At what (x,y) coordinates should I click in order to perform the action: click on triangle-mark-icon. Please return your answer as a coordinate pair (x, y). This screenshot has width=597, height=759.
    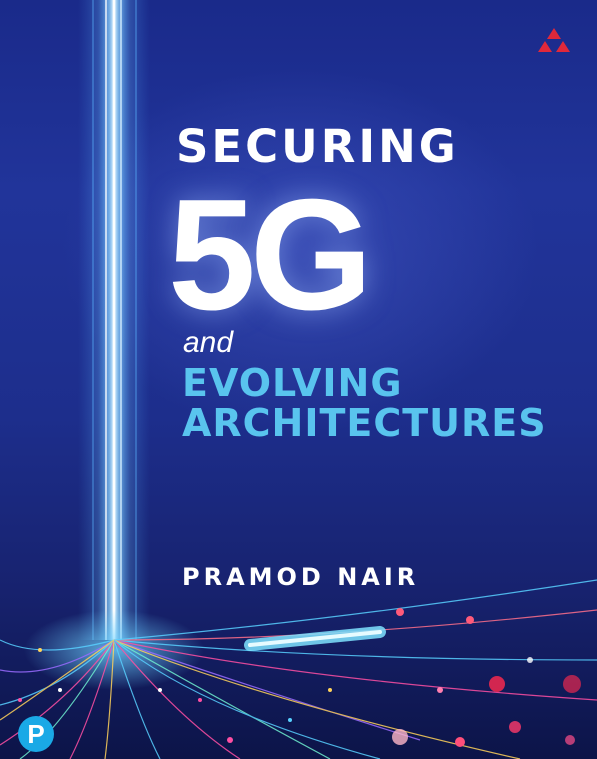
    Looking at the image, I should click on (554, 40).